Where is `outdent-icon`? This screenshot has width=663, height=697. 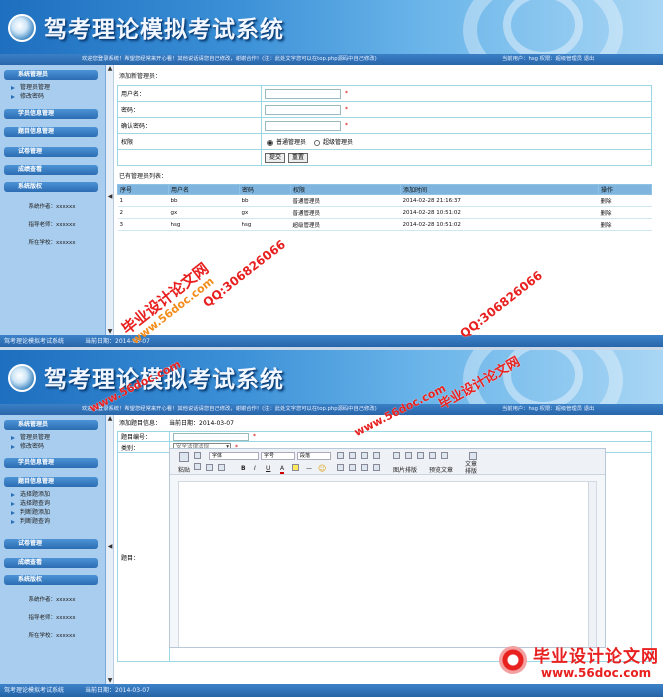 outdent-icon is located at coordinates (364, 455).